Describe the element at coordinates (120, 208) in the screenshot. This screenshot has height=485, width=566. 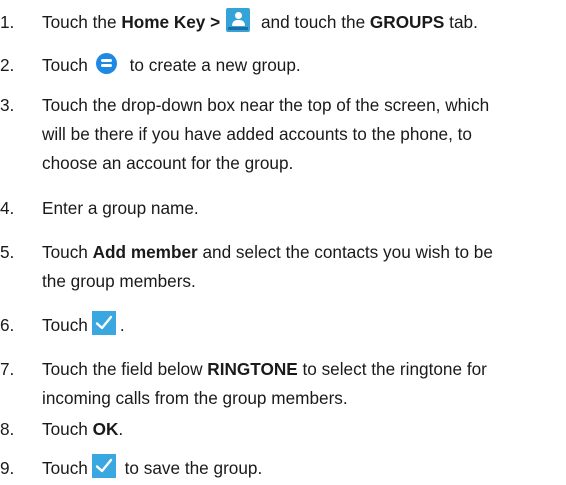
I see `step-text: Enter a group name.` at that location.